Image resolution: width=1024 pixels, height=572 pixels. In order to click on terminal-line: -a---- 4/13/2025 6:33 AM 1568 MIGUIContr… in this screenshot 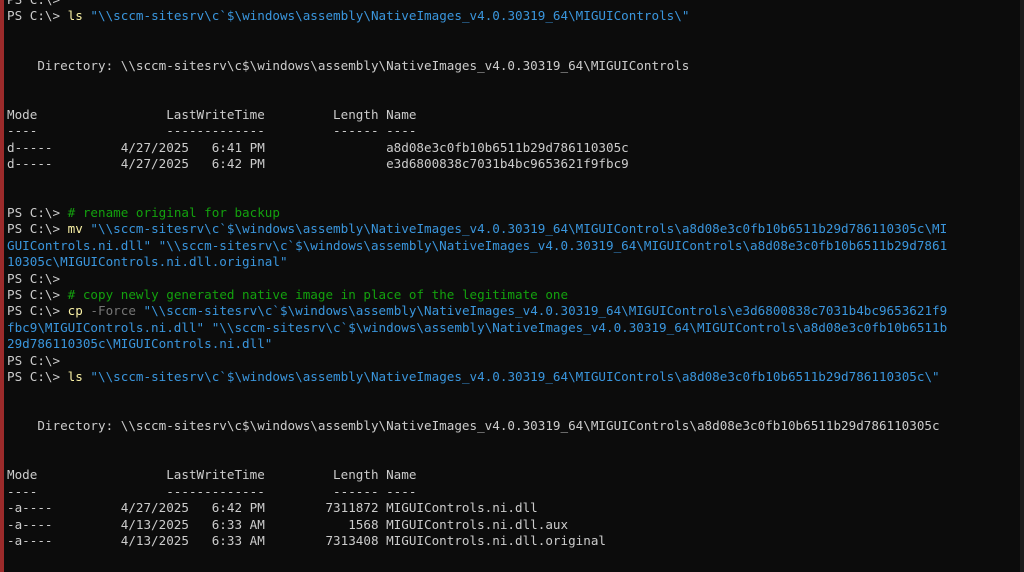, I will do `click(512, 525)`.